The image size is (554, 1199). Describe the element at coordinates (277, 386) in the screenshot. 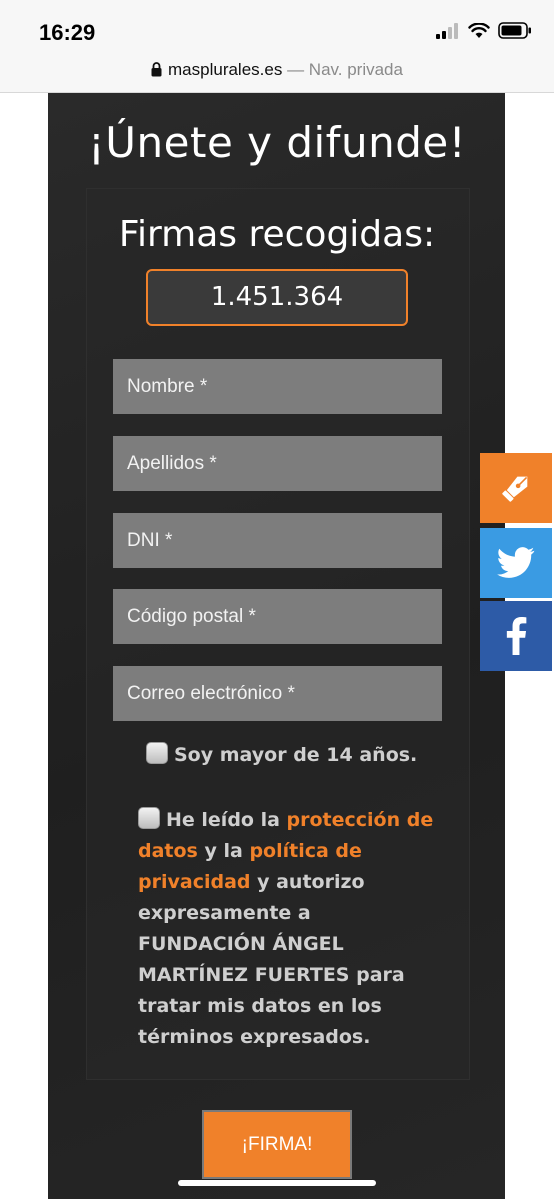

I see `first-name-field: Nombre *` at that location.